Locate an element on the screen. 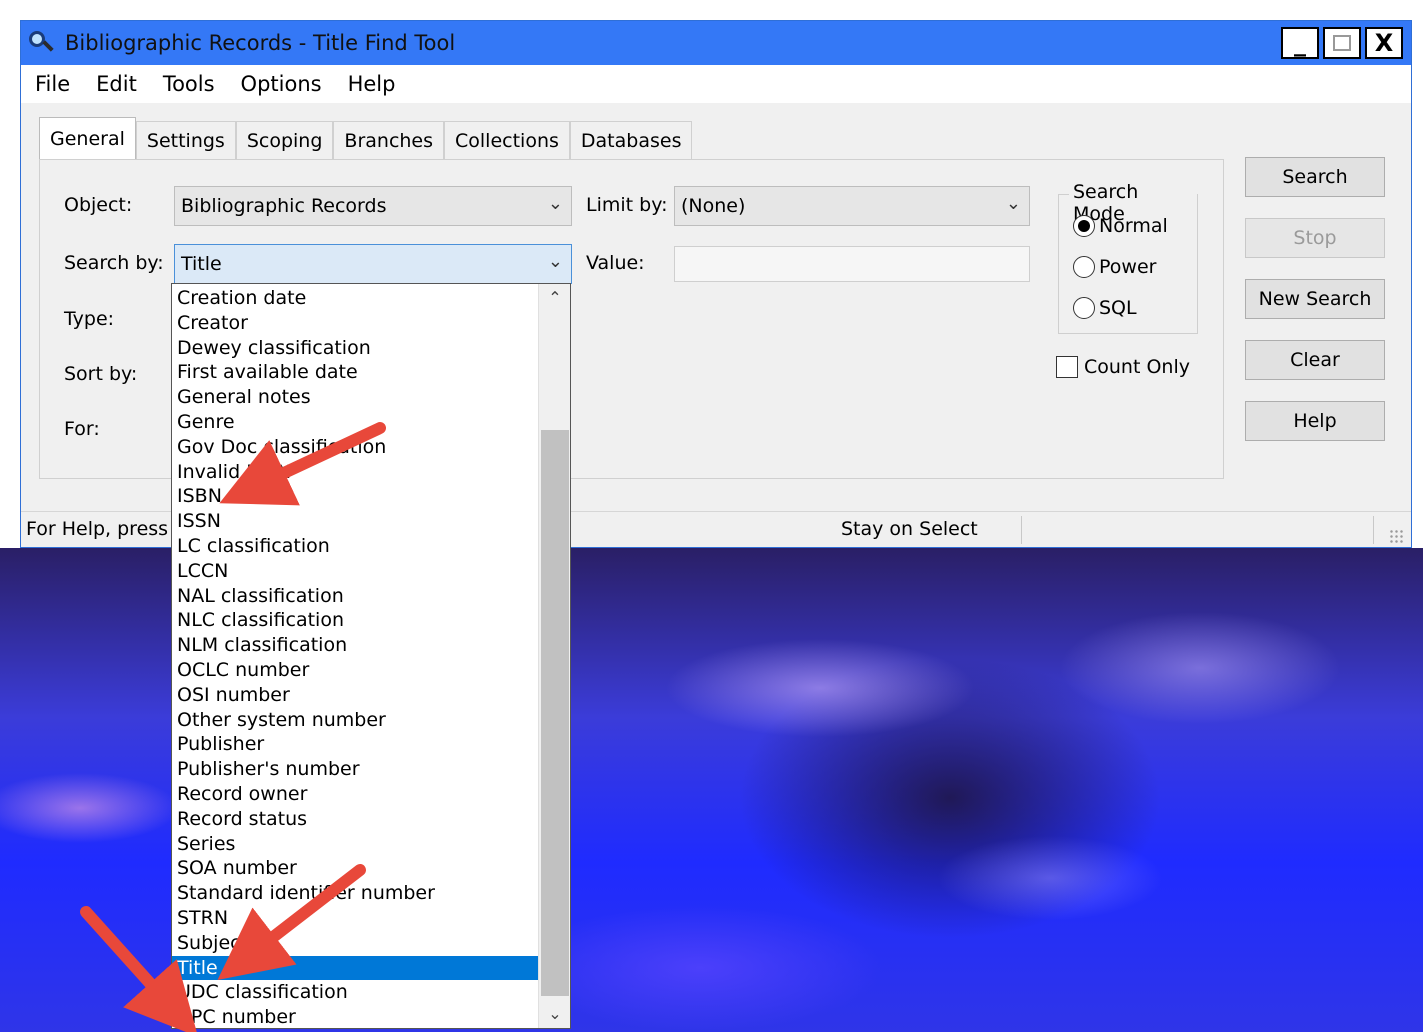 This screenshot has width=1423, height=1032. radio-power: Power is located at coordinates (1114, 267).